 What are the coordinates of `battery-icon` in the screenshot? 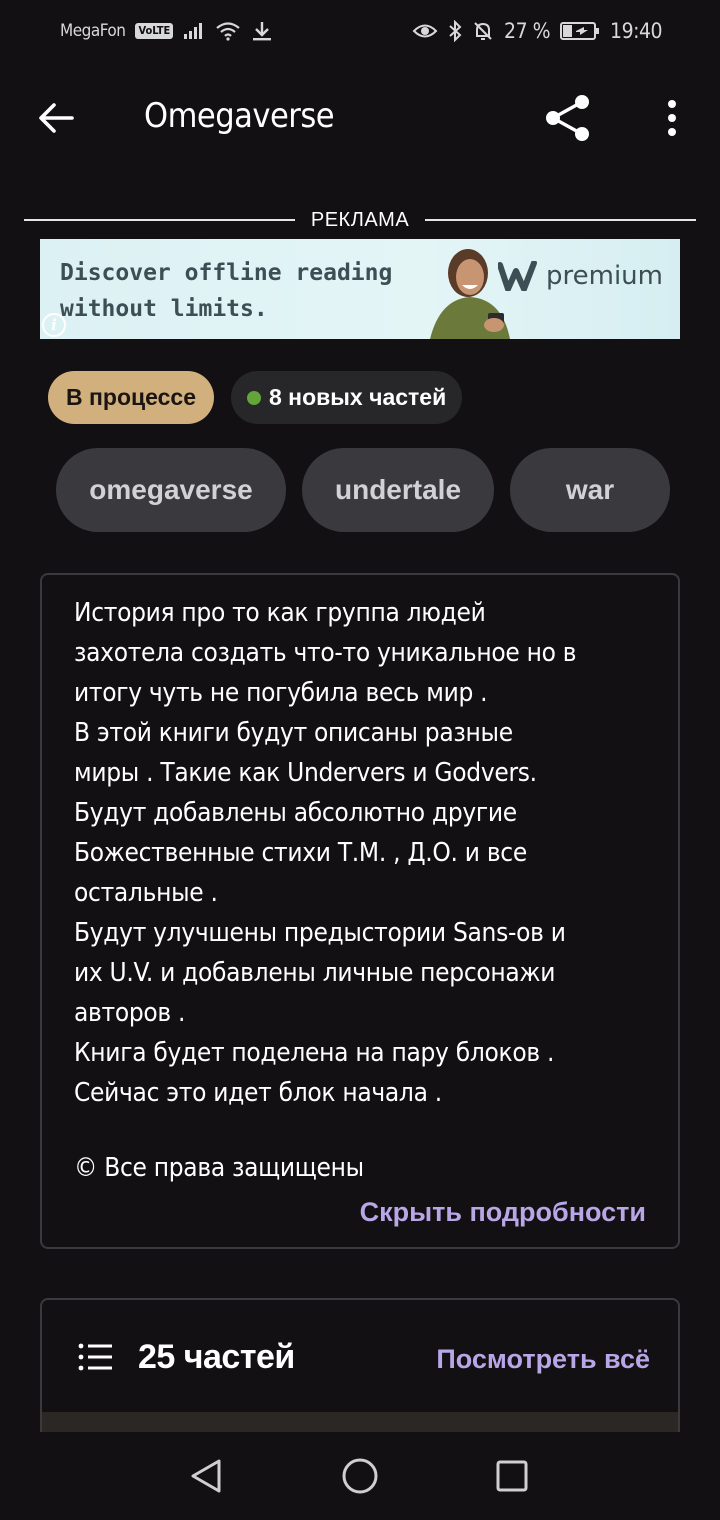 It's located at (580, 31).